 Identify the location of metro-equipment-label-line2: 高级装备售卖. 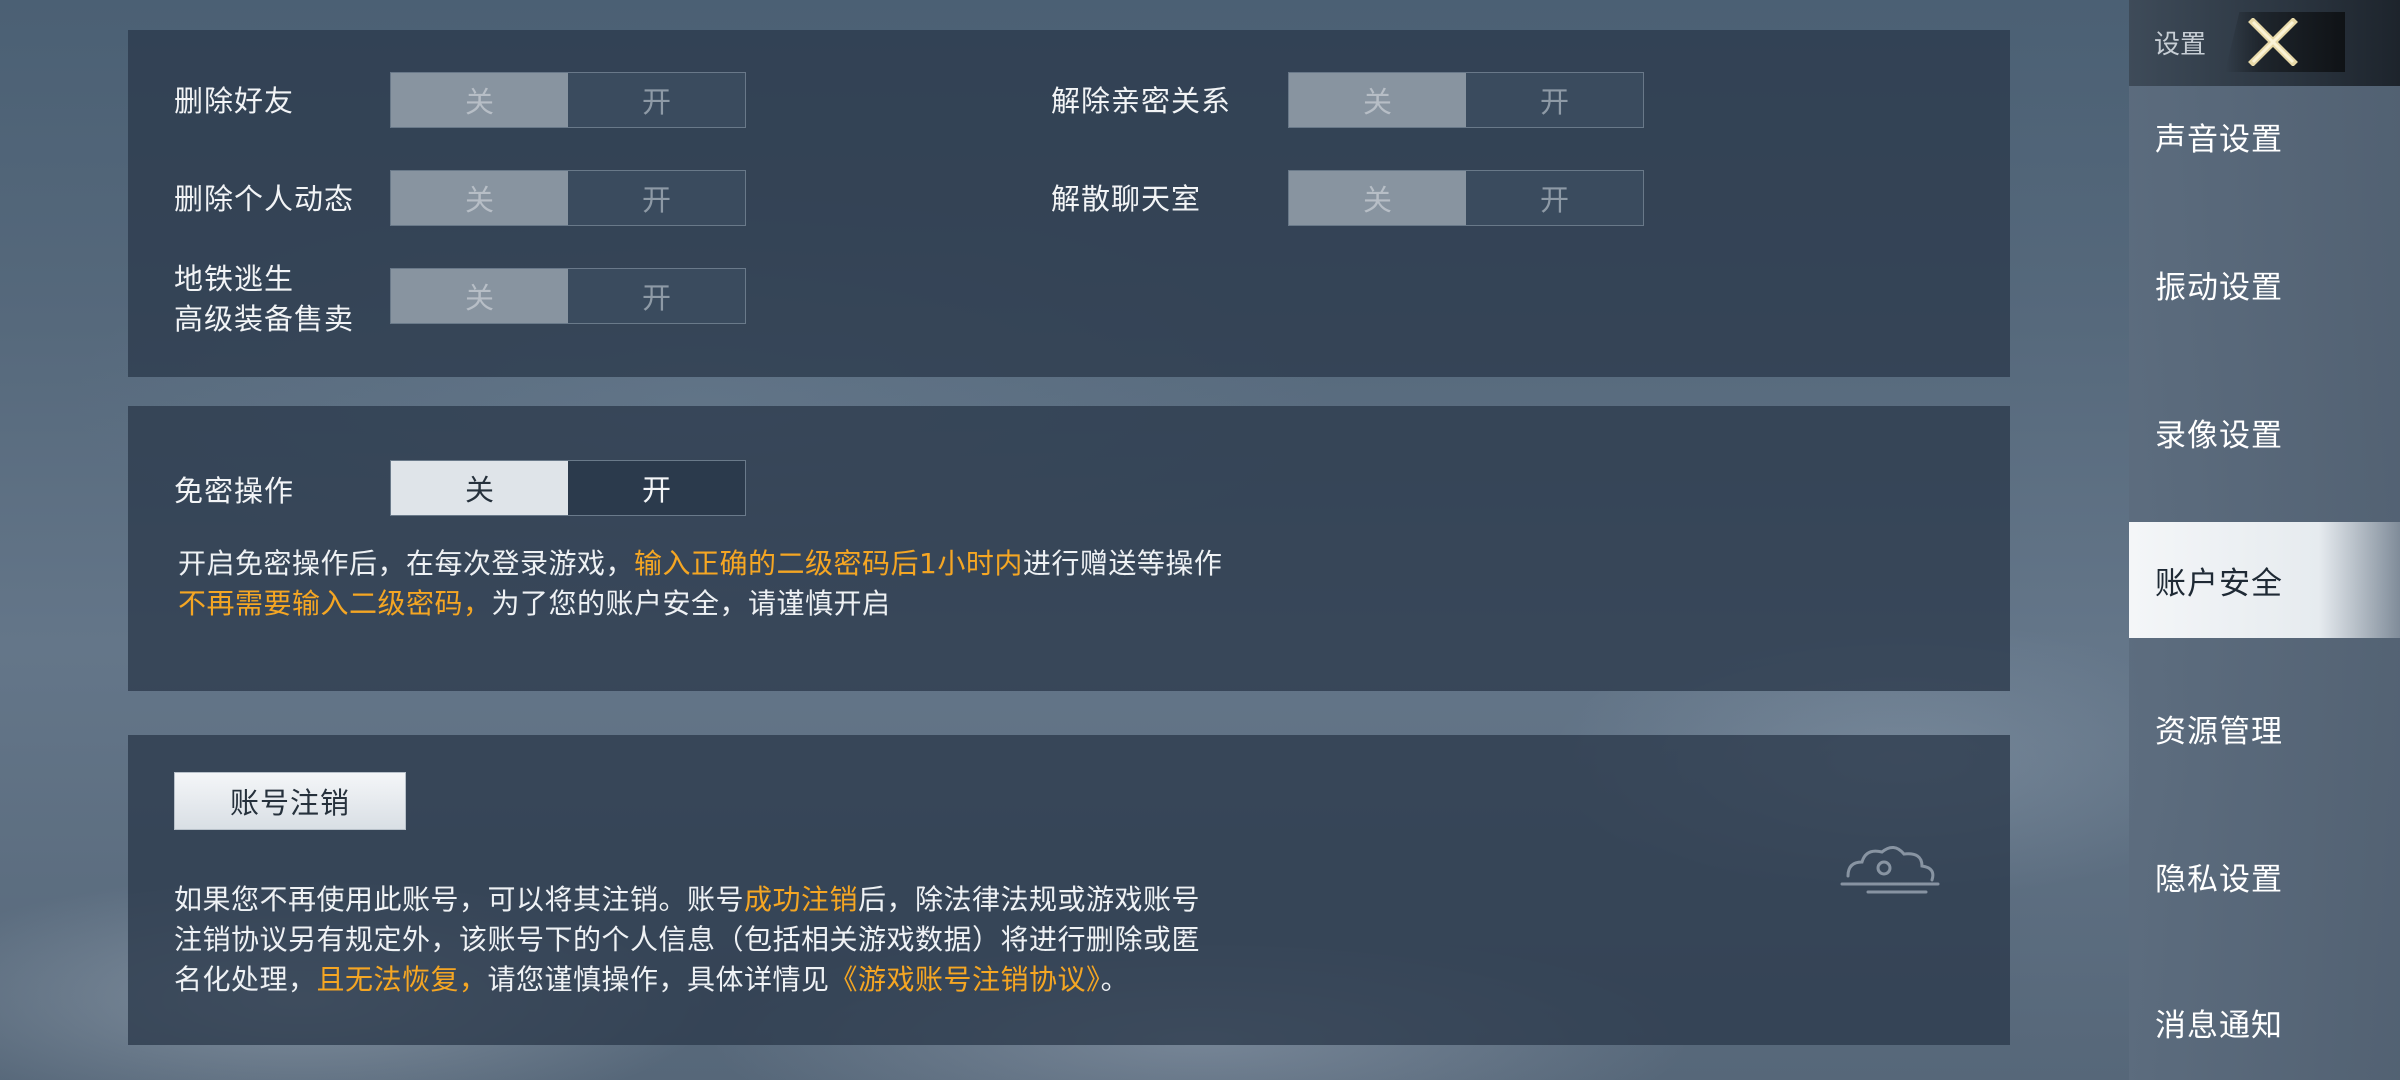
(264, 319).